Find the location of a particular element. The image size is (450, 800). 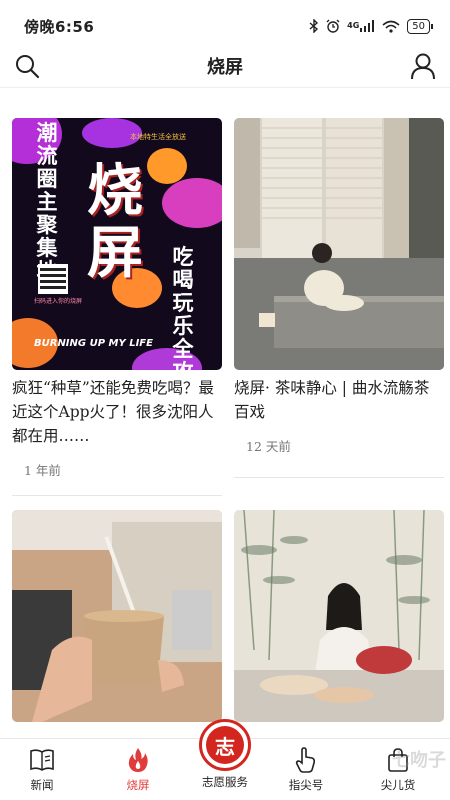

status-icons: 4G 50 is located at coordinates (371, 26).